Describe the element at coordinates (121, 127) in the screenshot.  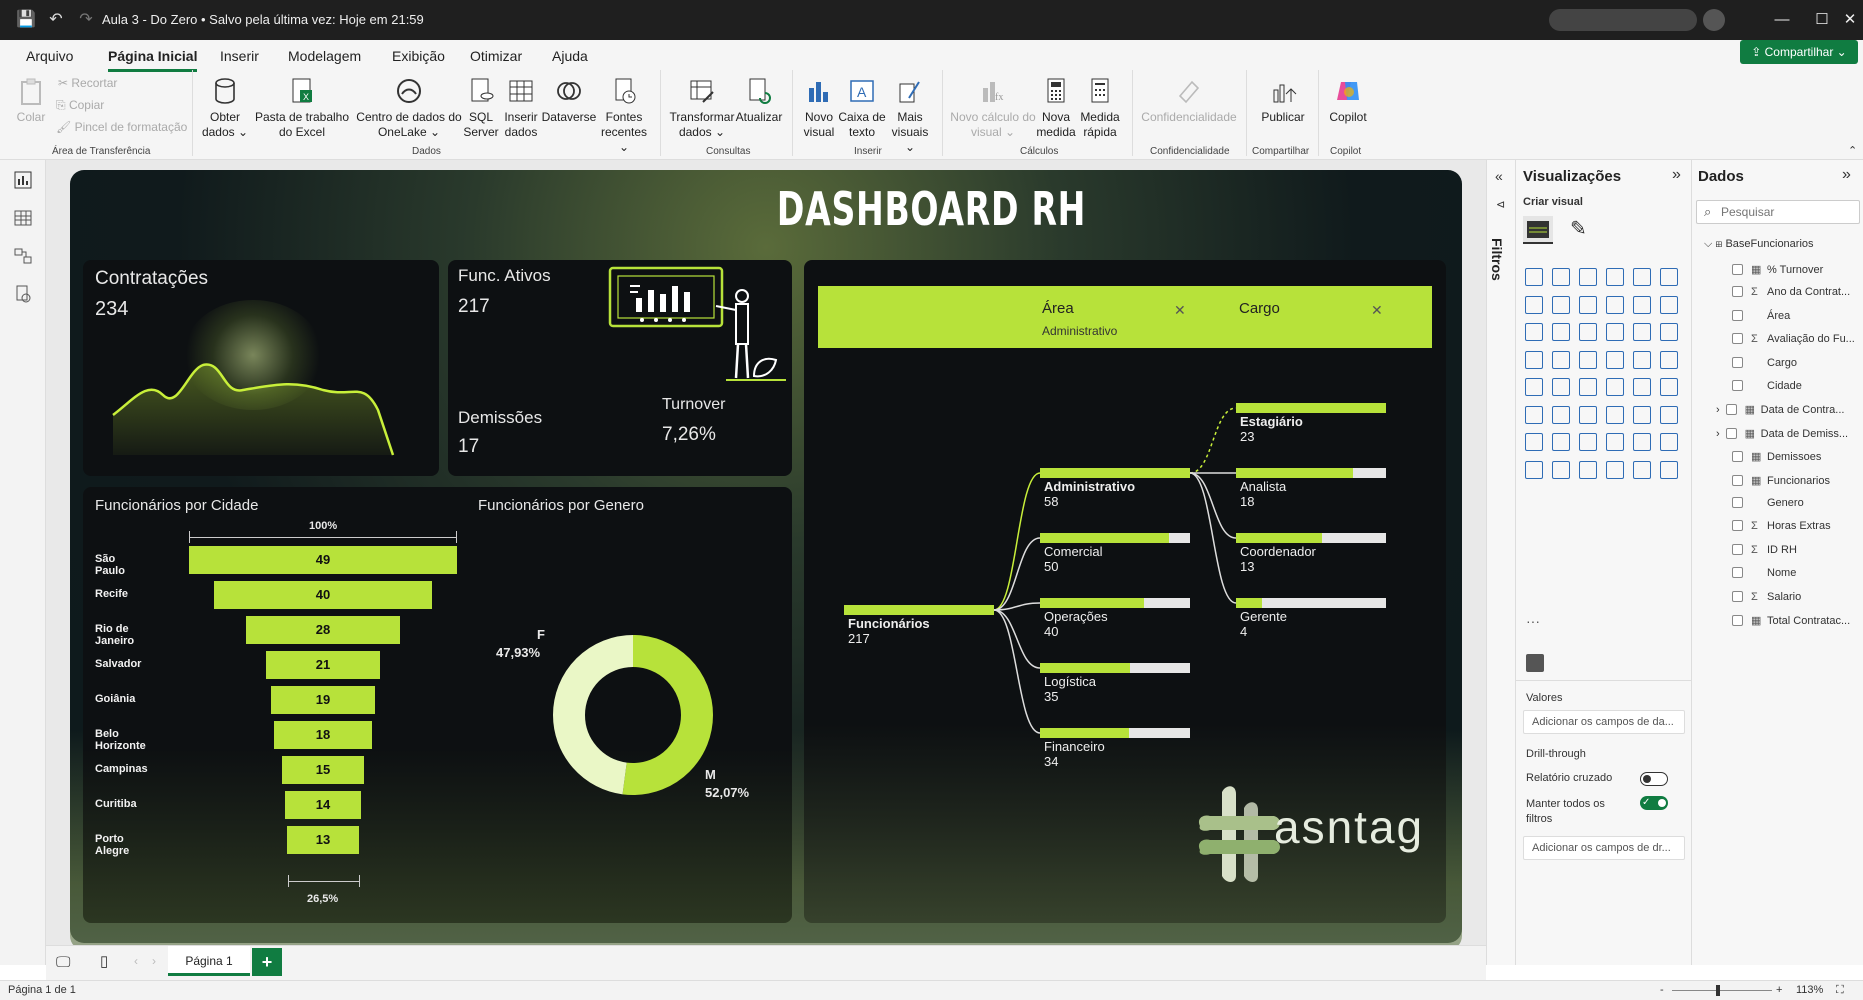
I see `format-painter-button: 🖌 Pincel de formatação` at that location.